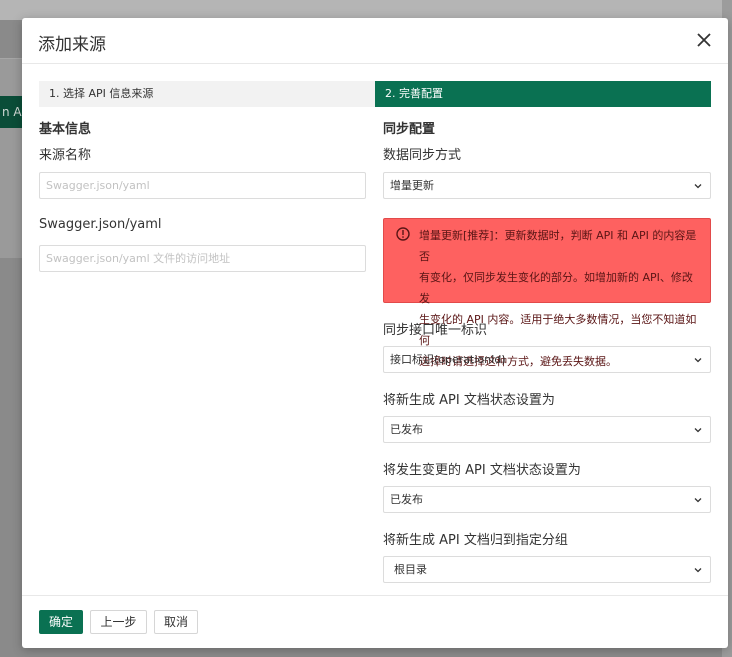 Image resolution: width=732 pixels, height=657 pixels. I want to click on unique-id-select: 接口标识(operationId), so click(547, 359).